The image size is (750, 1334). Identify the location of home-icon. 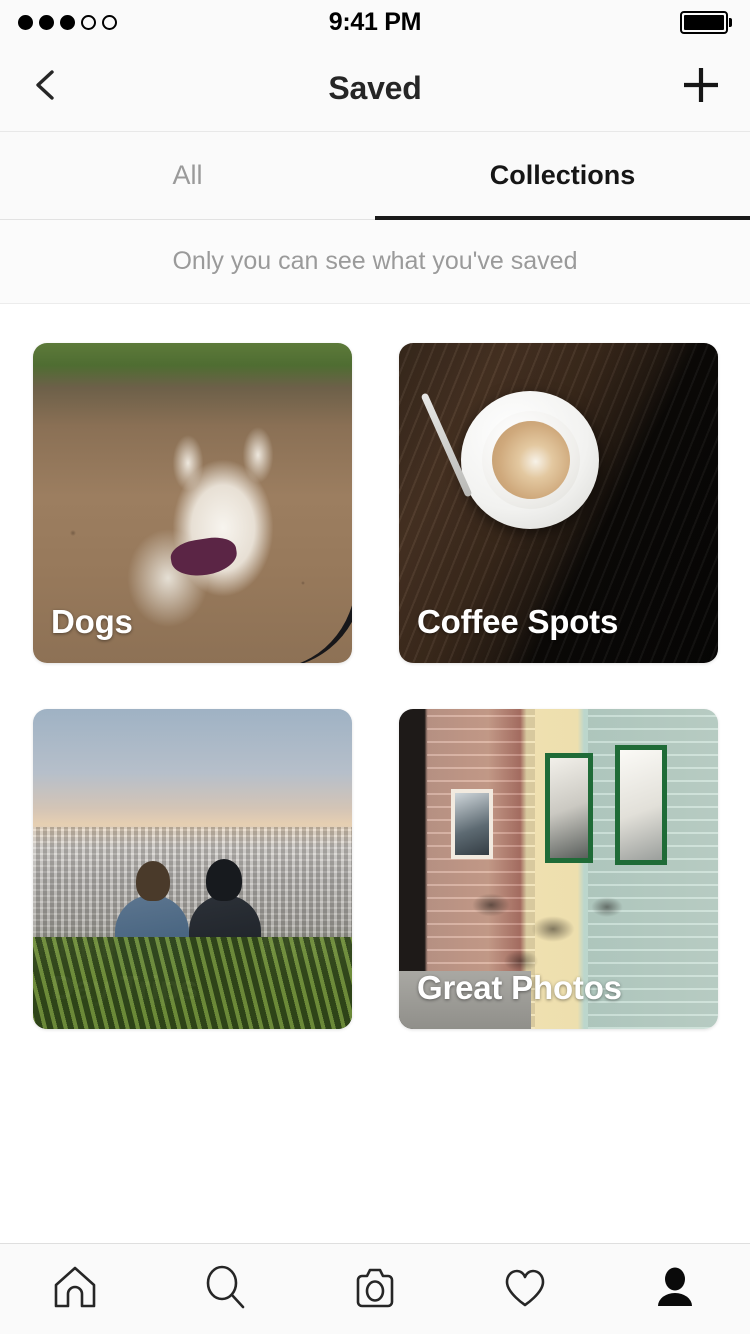
(75, 1289).